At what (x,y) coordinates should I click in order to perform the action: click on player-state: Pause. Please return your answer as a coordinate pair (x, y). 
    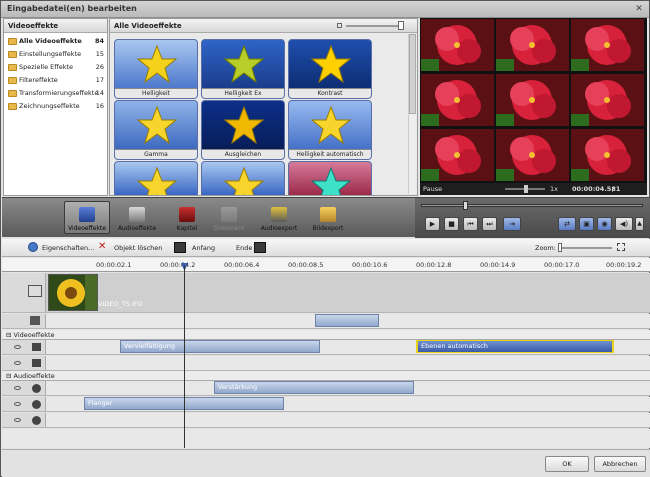
    Looking at the image, I should click on (433, 189).